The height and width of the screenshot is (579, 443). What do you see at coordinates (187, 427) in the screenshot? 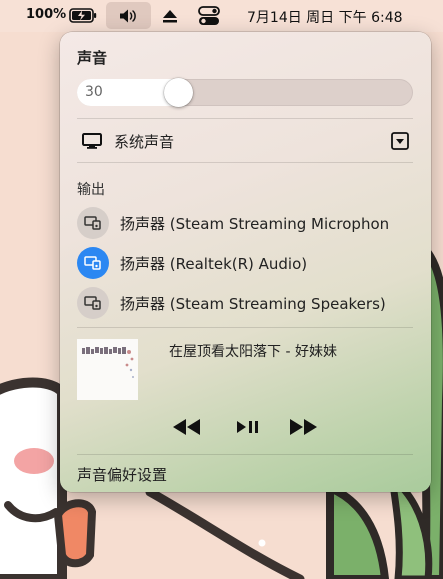
I see `rewind-icon` at bounding box center [187, 427].